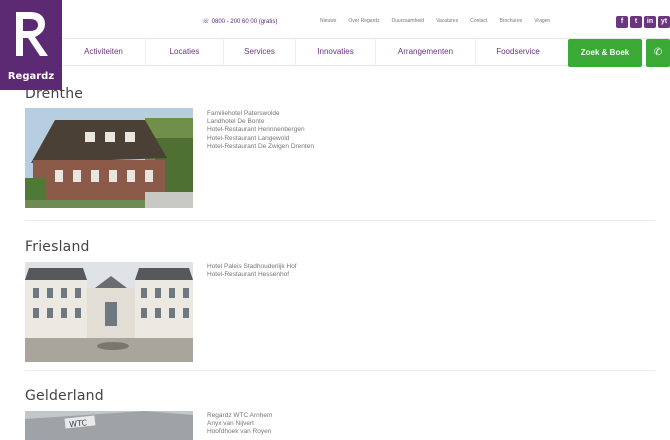  I want to click on nav-innovaties: Innovaties, so click(336, 52).